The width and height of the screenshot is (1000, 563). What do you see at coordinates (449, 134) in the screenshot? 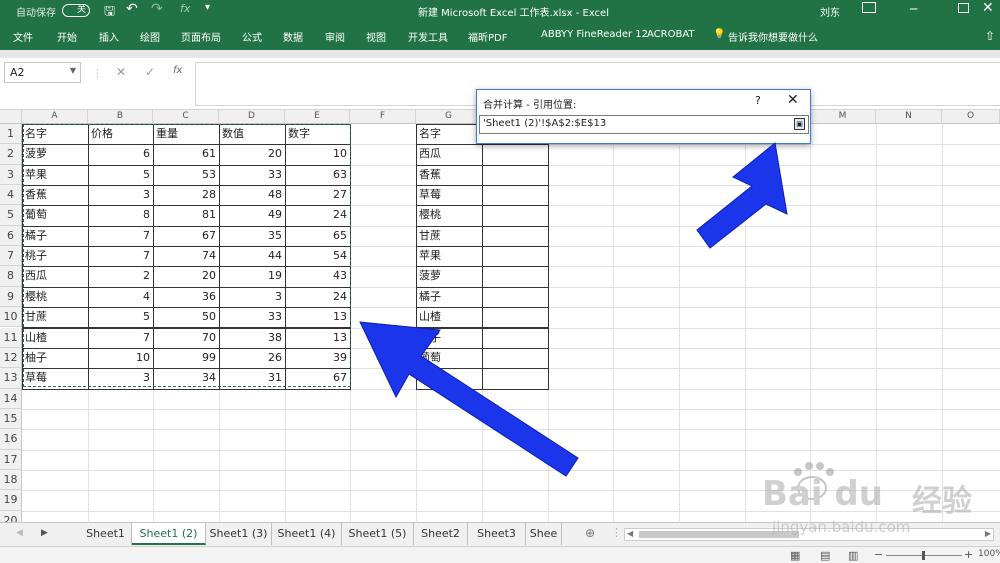
I see `table2-header: 名字` at bounding box center [449, 134].